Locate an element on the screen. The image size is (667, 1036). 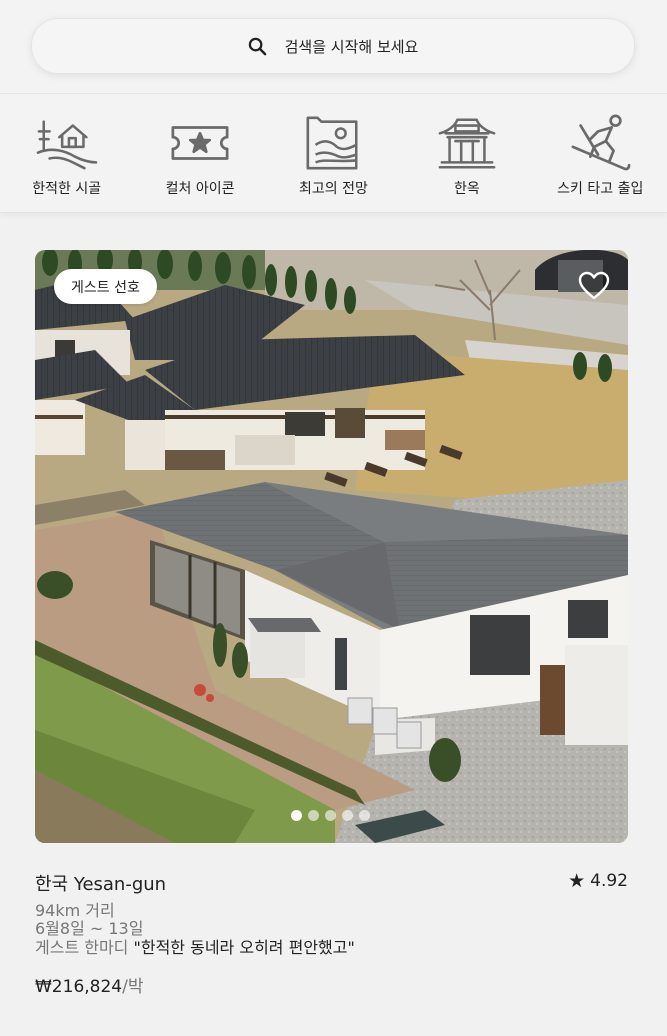
guest-review: 게스트 한마디 "한적한 동네라 오히려 편안했고" is located at coordinates (331, 948).